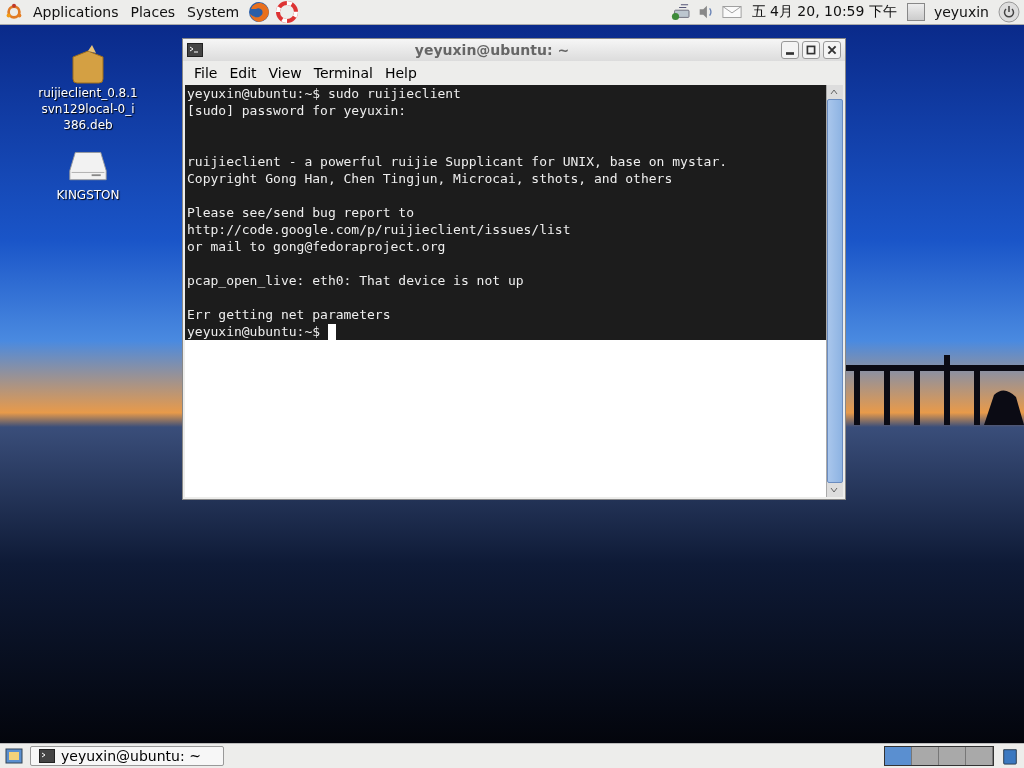 The height and width of the screenshot is (768, 1024). I want to click on maximize-button, so click(811, 50).